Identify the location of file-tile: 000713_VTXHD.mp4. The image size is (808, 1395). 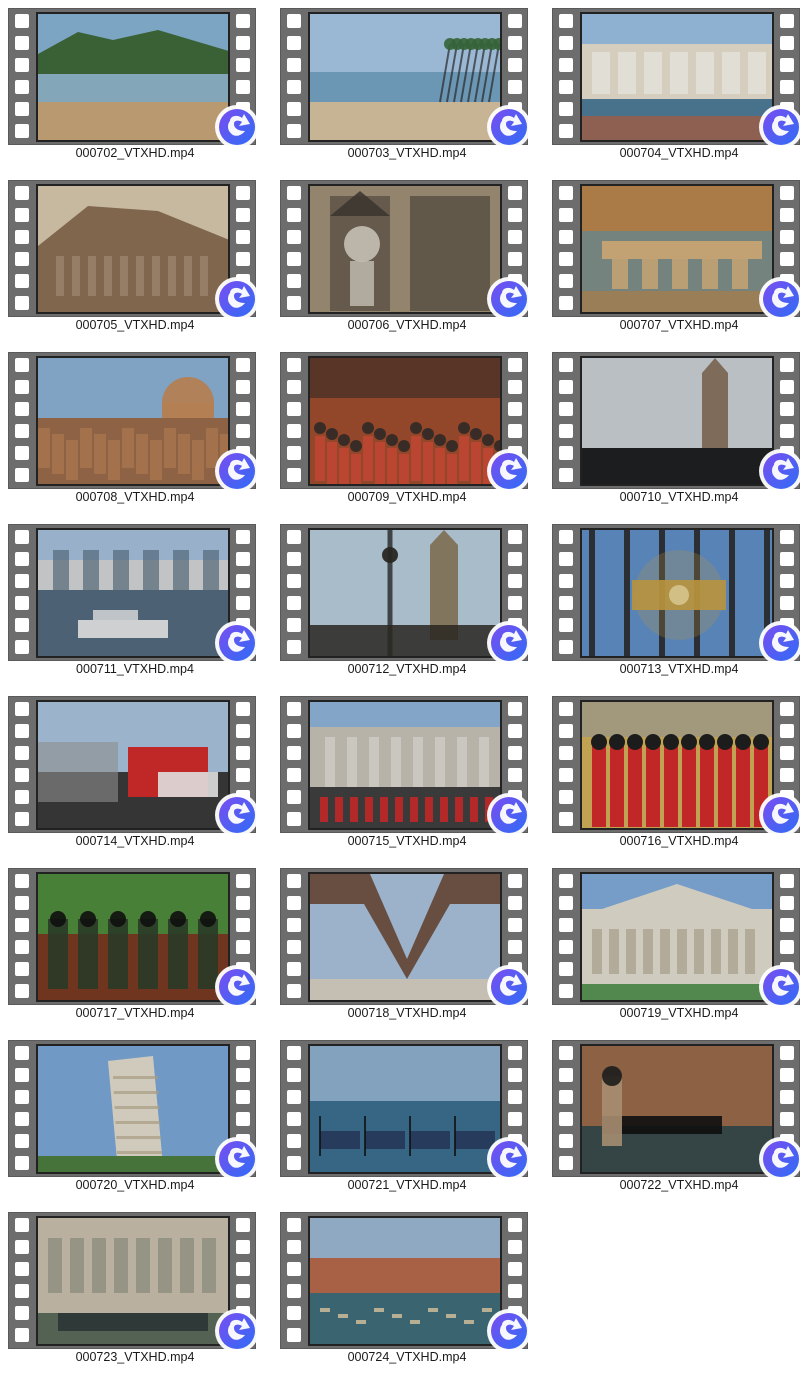
(673, 597).